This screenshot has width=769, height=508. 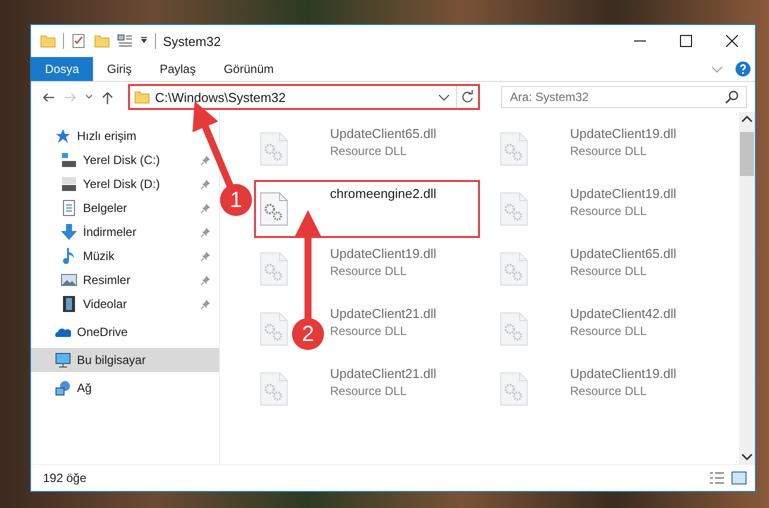 What do you see at coordinates (686, 41) in the screenshot?
I see `maximize-icon` at bounding box center [686, 41].